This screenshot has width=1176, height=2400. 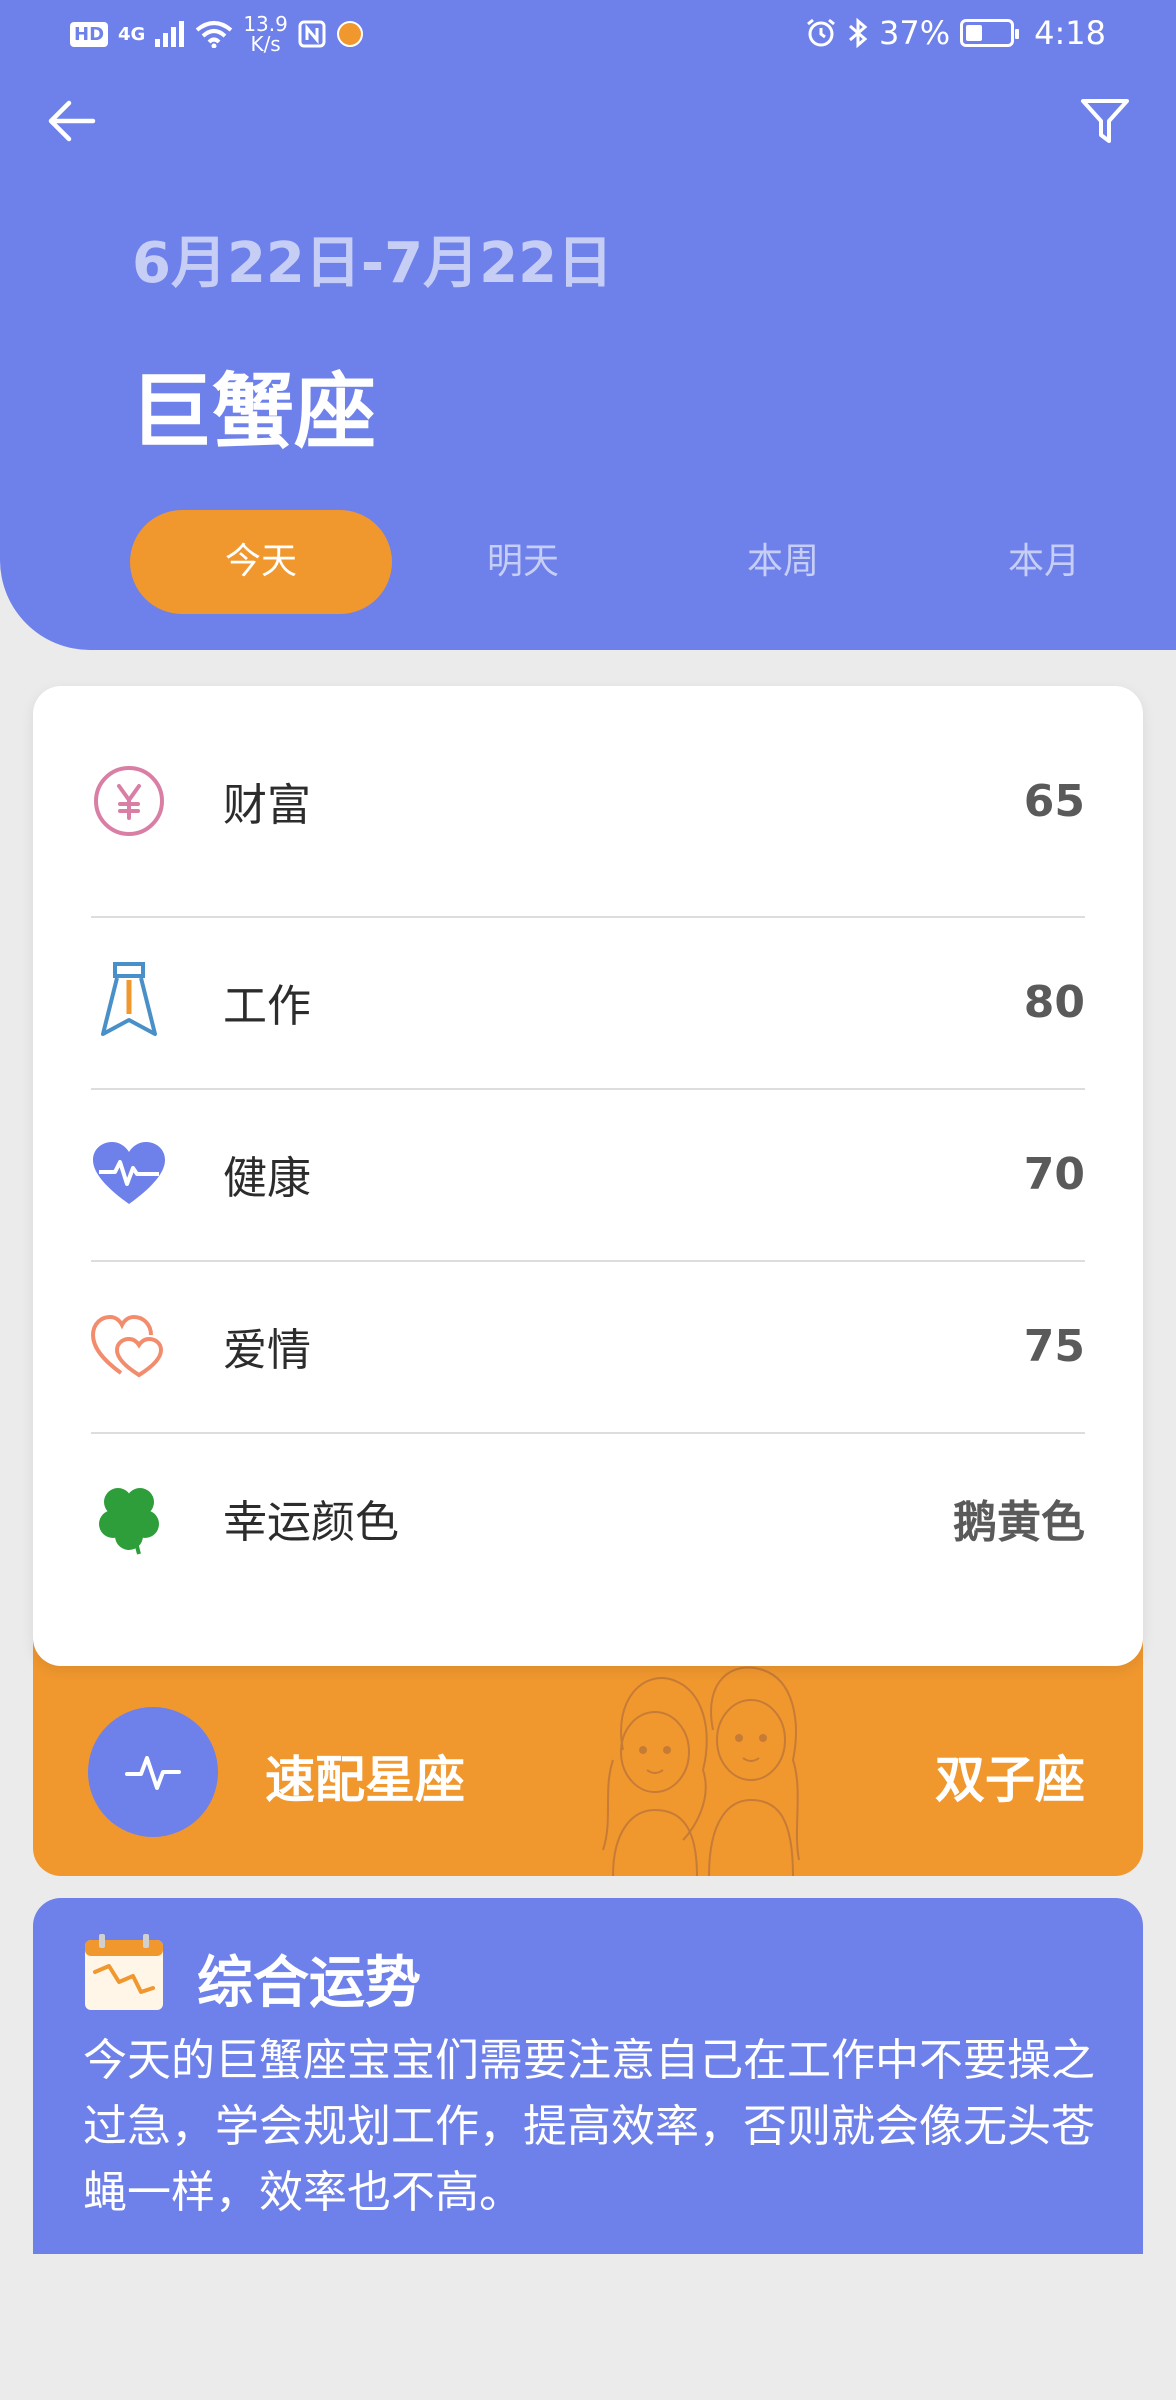 What do you see at coordinates (1054, 801) in the screenshot?
I see `stat-value: 65` at bounding box center [1054, 801].